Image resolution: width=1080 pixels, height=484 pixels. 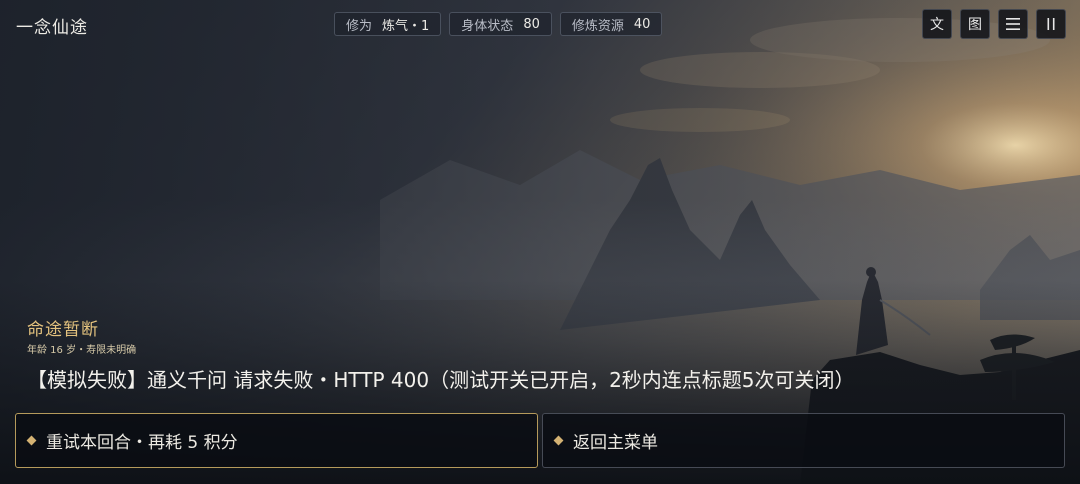 What do you see at coordinates (359, 26) in the screenshot?
I see `stat-cultivation-label: 修为` at bounding box center [359, 26].